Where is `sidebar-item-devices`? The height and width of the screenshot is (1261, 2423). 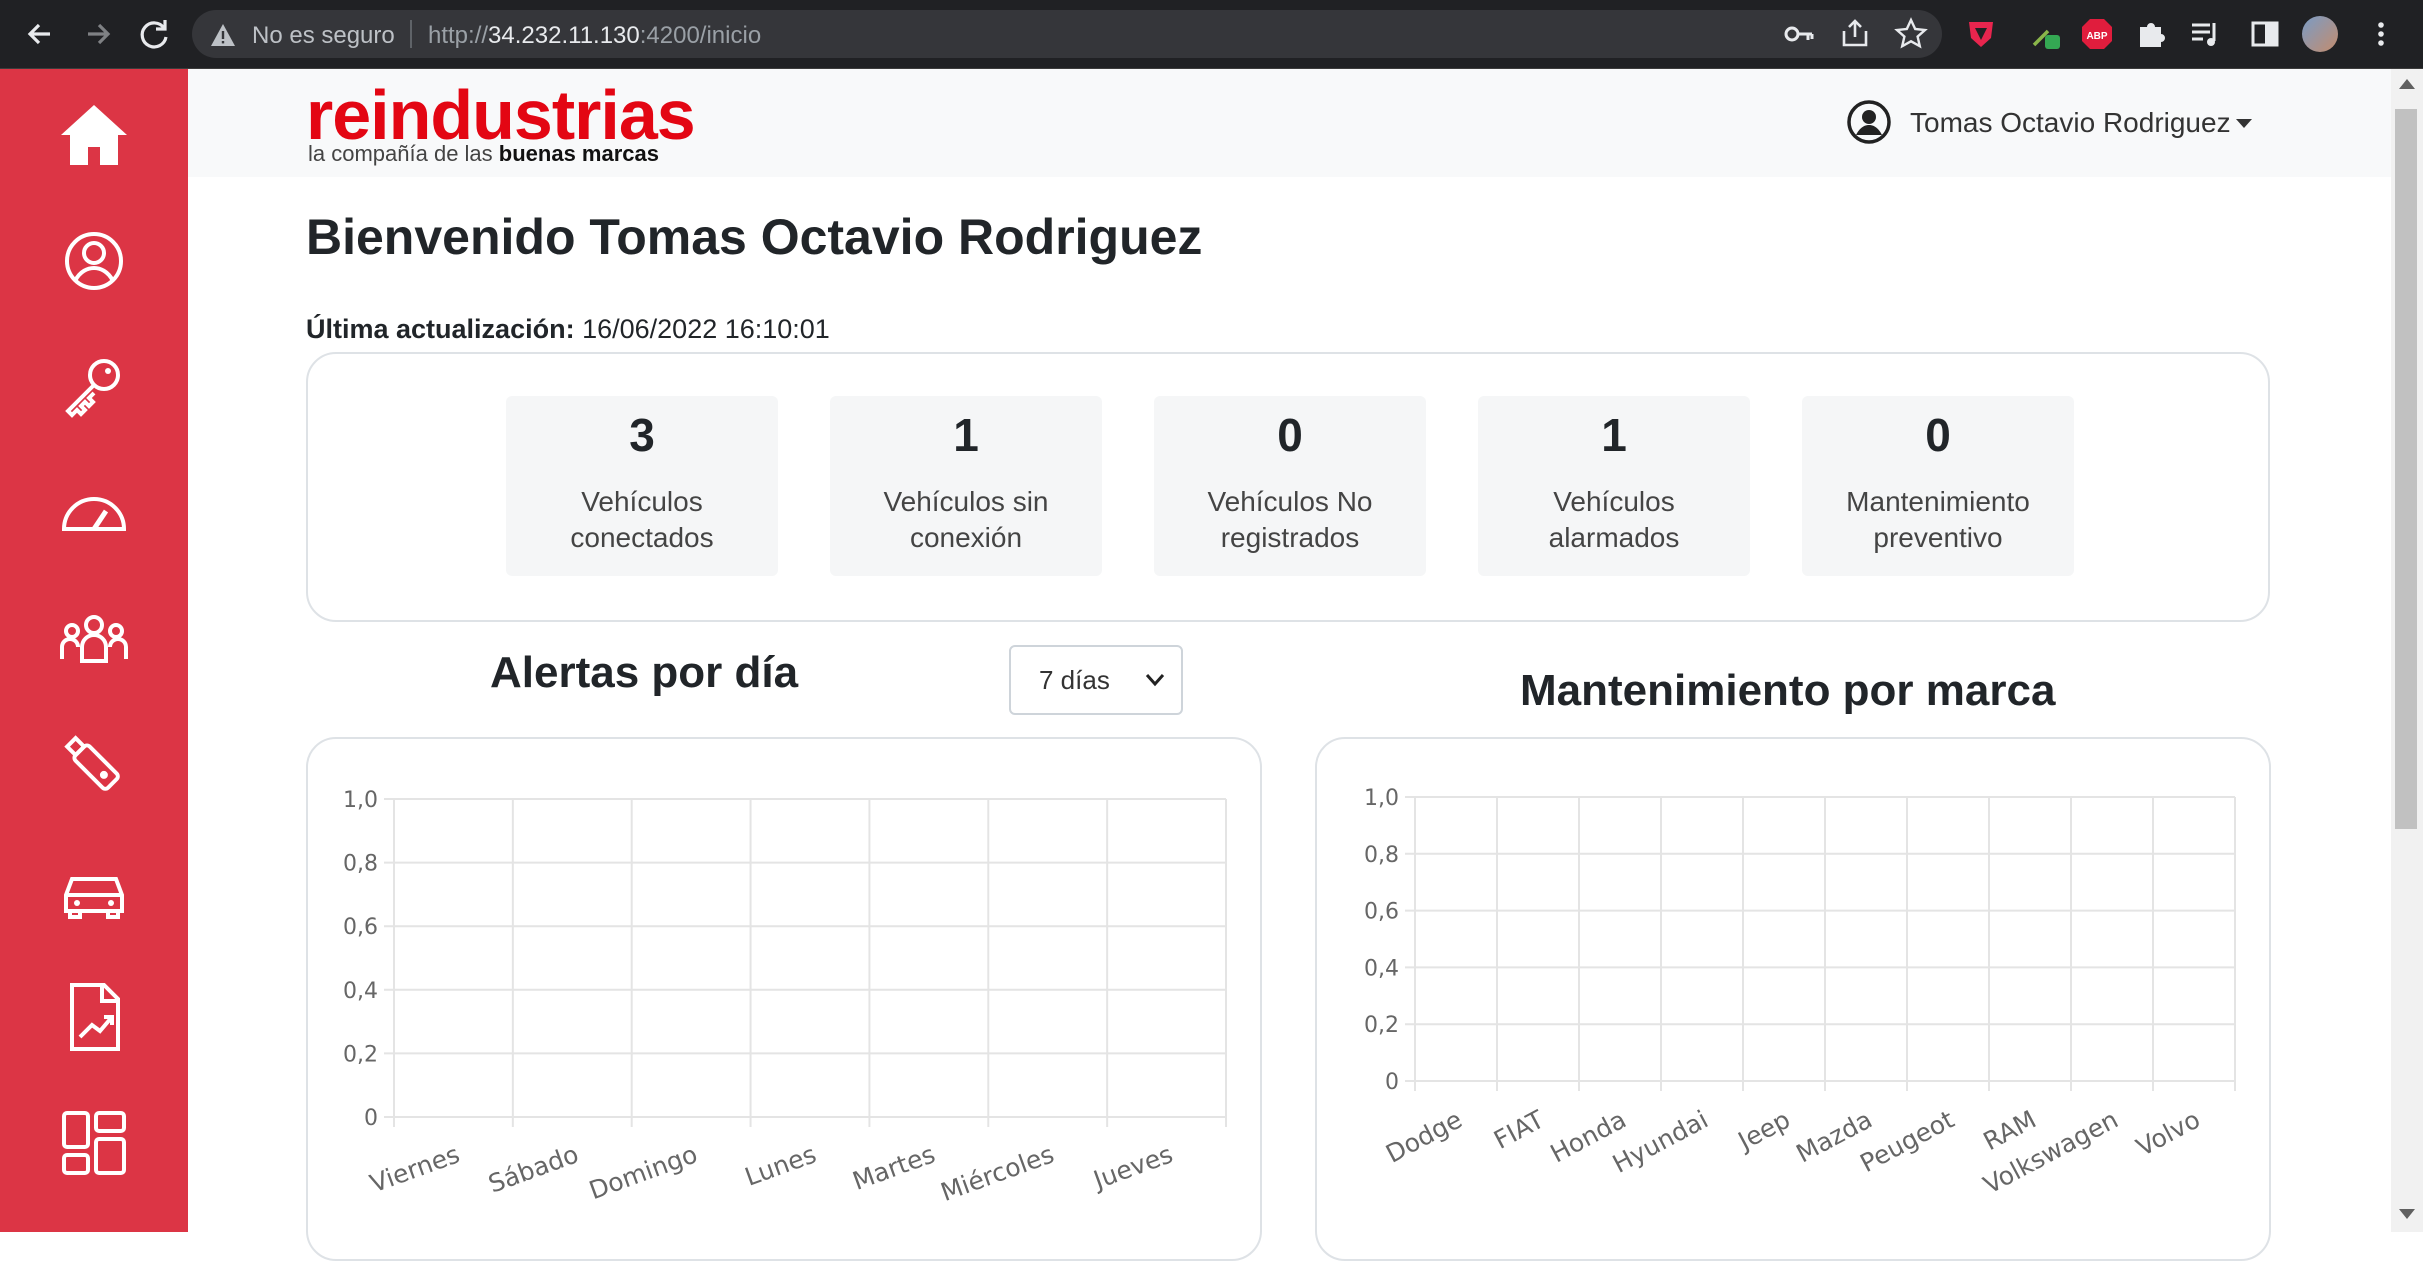 sidebar-item-devices is located at coordinates (94, 765).